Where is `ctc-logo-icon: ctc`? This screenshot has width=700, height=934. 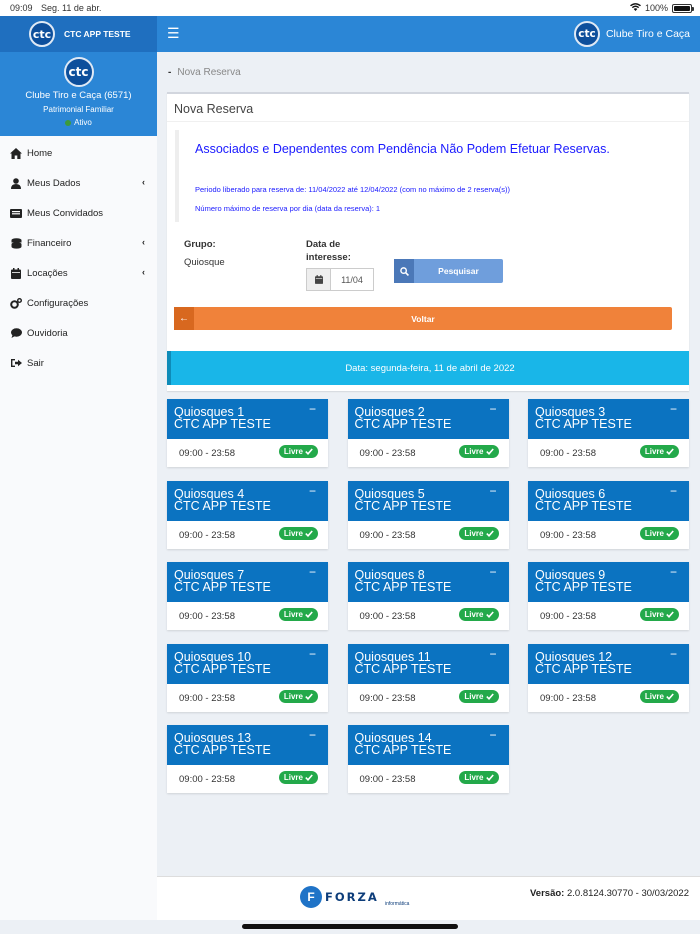 ctc-logo-icon: ctc is located at coordinates (42, 34).